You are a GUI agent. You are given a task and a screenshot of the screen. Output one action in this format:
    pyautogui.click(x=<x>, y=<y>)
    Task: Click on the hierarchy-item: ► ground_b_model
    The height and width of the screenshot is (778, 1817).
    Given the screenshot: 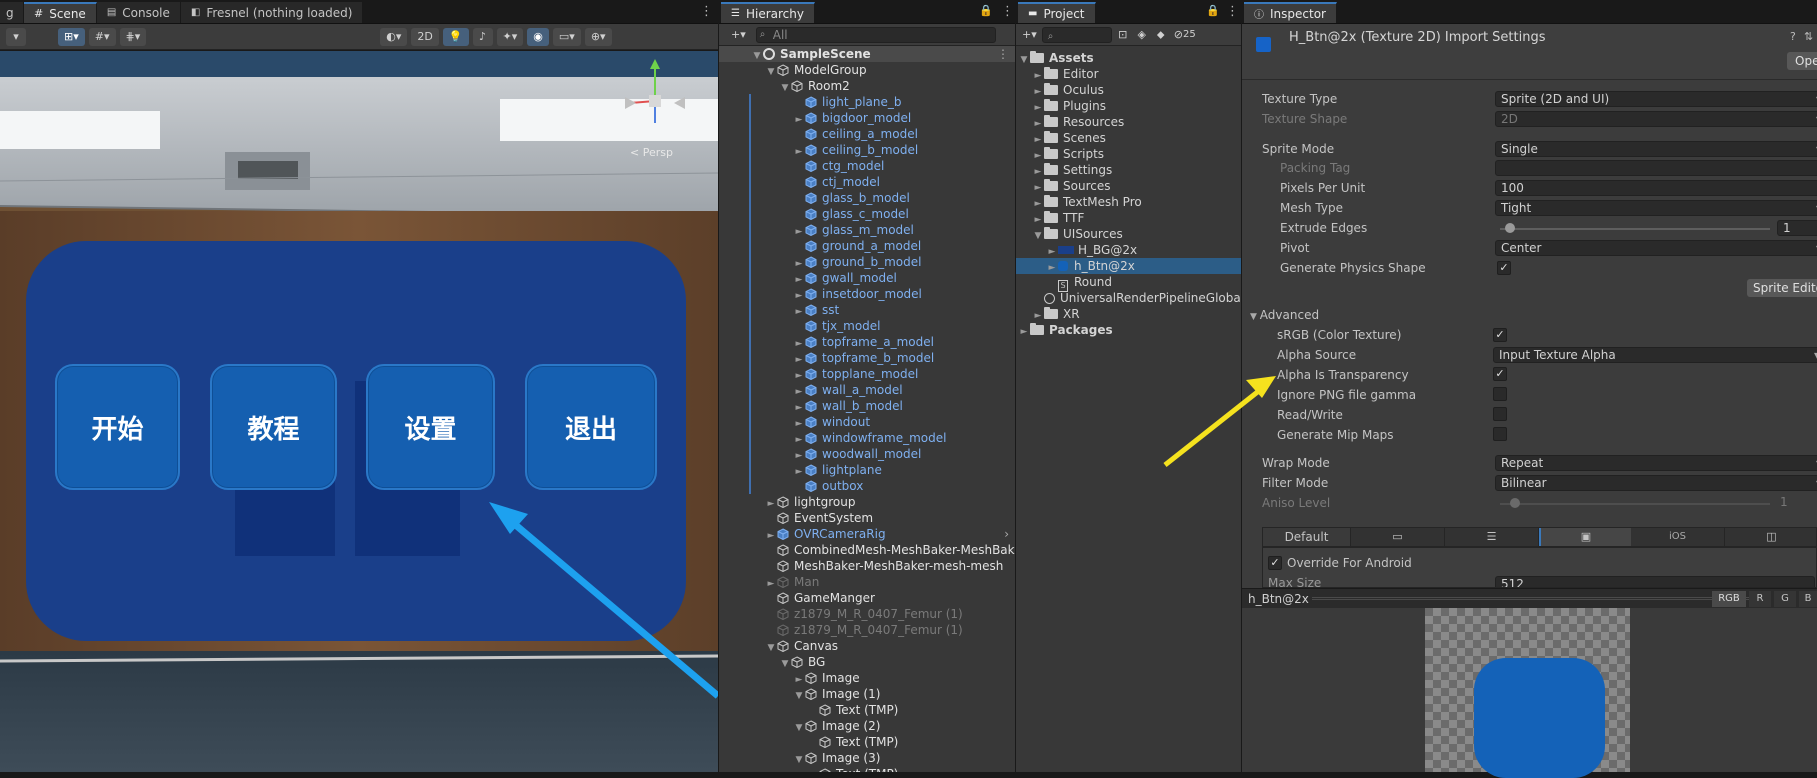 What is the action you would take?
    pyautogui.click(x=867, y=262)
    